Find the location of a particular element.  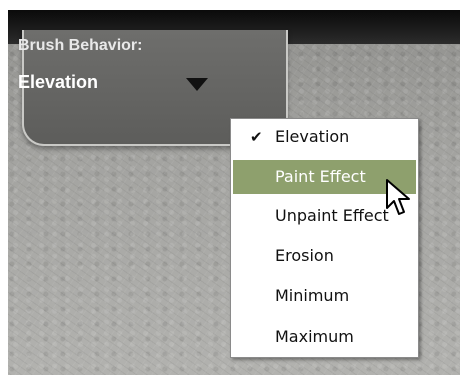

menu-item-label: Maximum is located at coordinates (314, 336).